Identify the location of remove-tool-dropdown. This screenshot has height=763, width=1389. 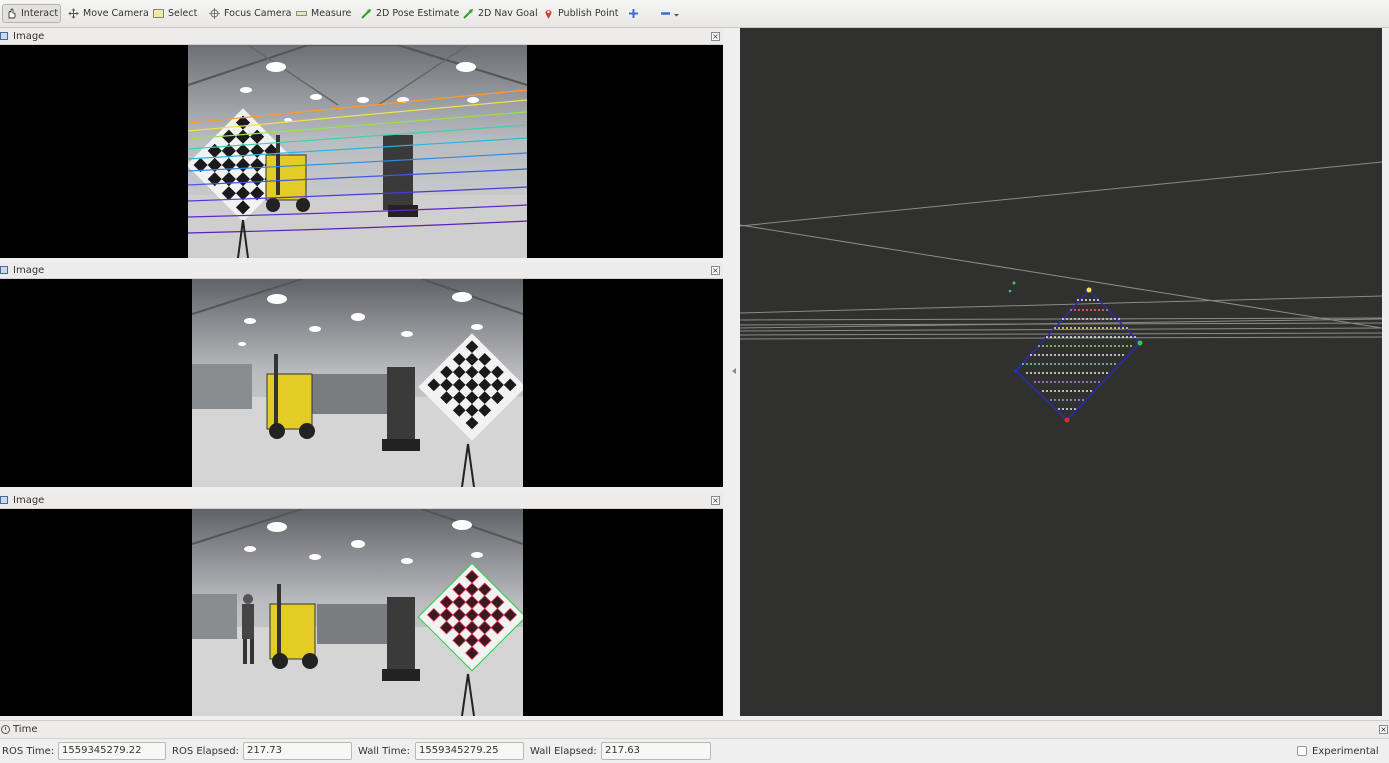
(670, 13).